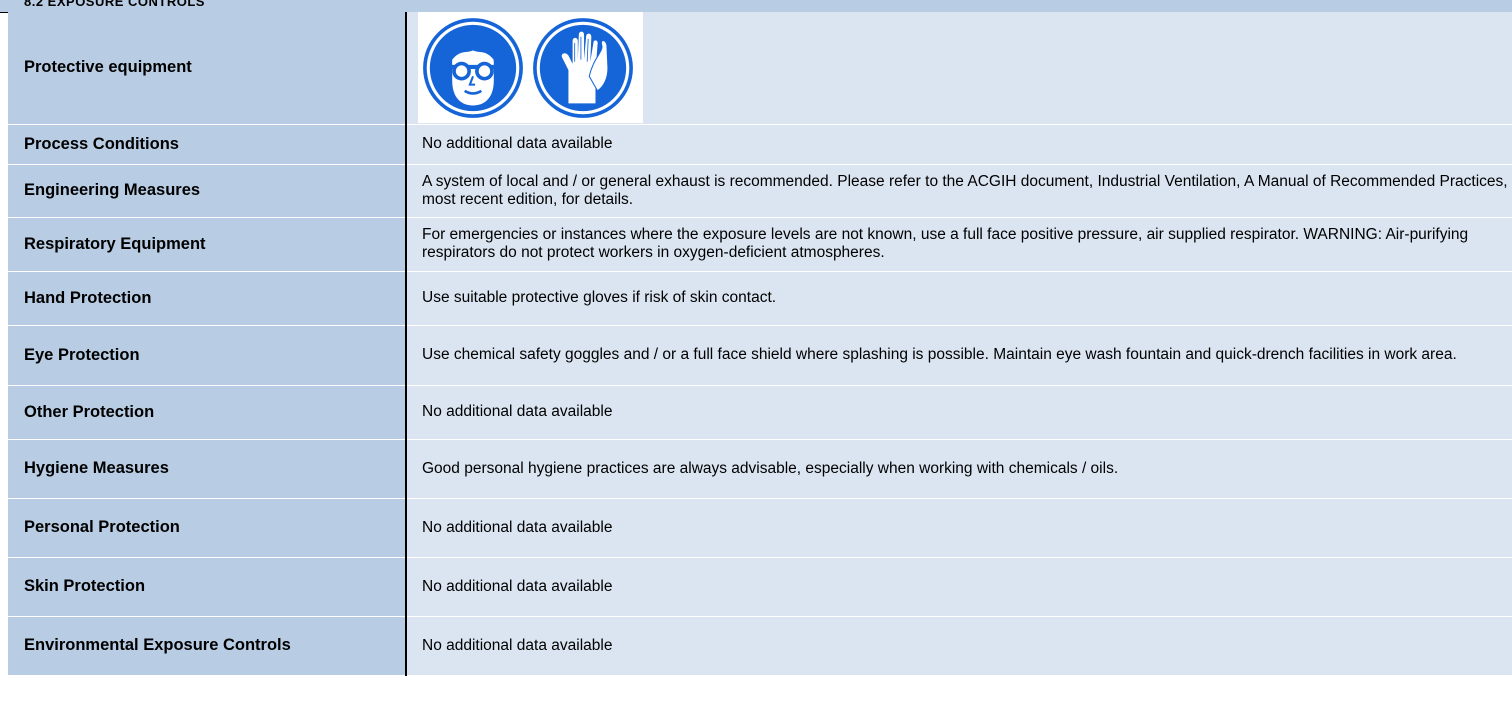  Describe the element at coordinates (207, 244) in the screenshot. I see `row-label: Respiratory Equipment` at that location.